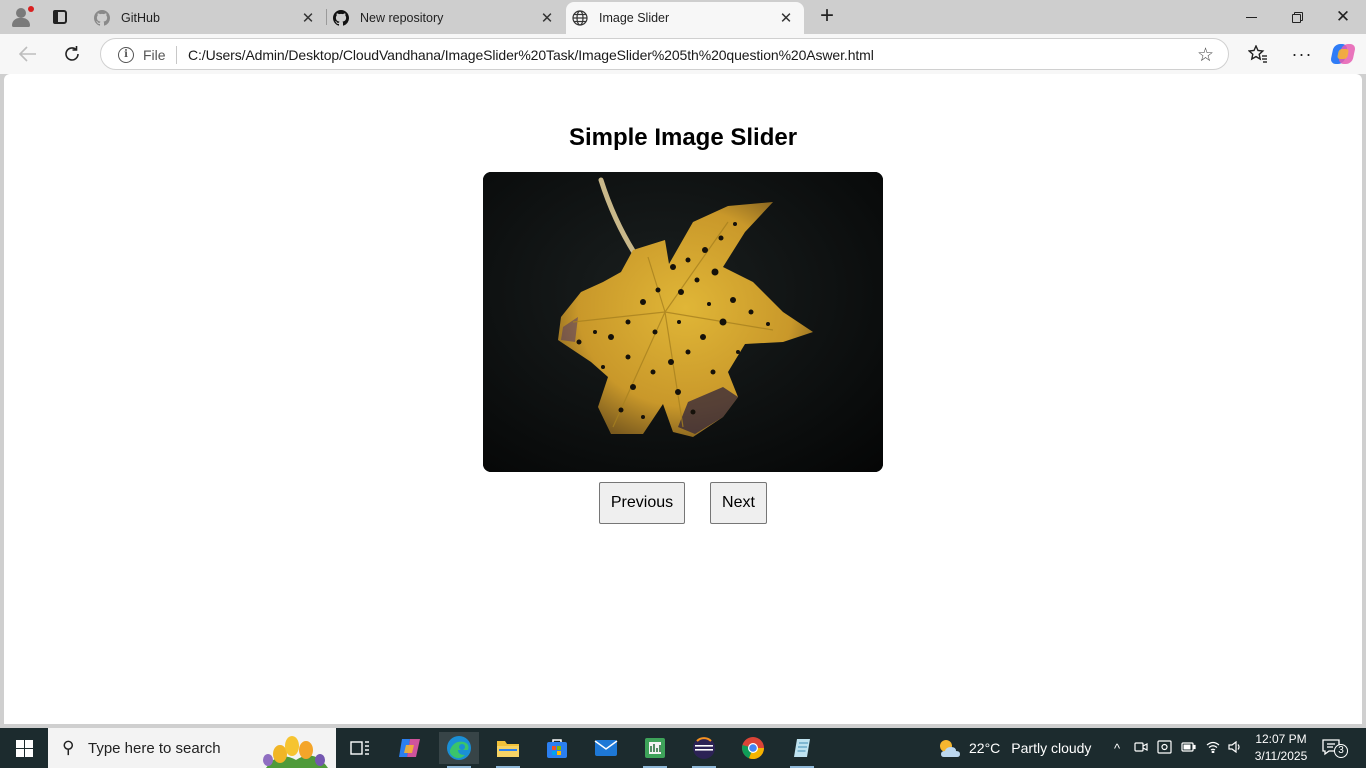 This screenshot has width=1366, height=768. I want to click on spreadsheet-app-icon, so click(655, 748).